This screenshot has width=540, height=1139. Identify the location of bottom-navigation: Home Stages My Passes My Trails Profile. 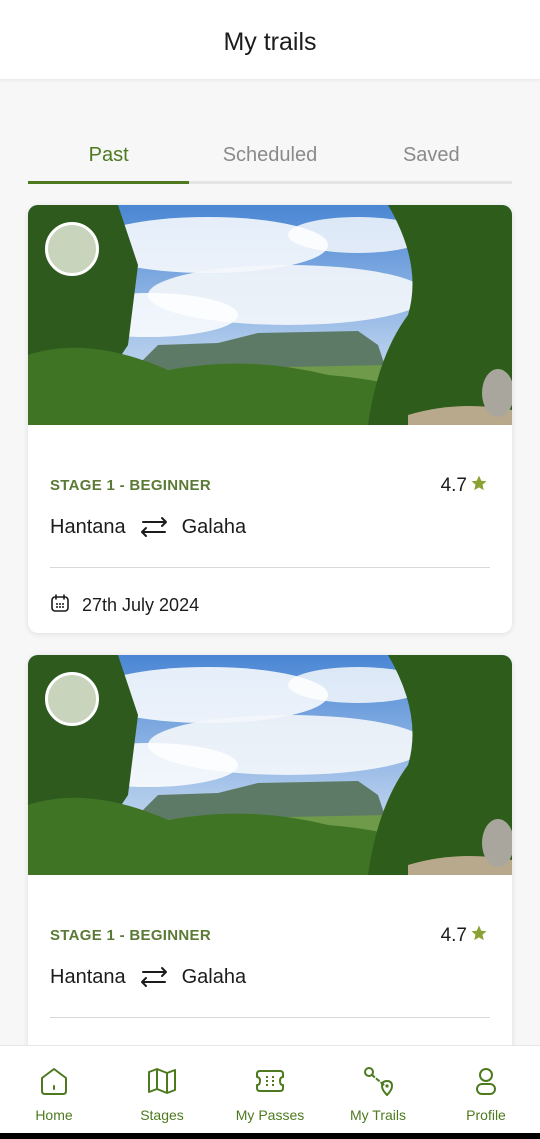
(270, 1089).